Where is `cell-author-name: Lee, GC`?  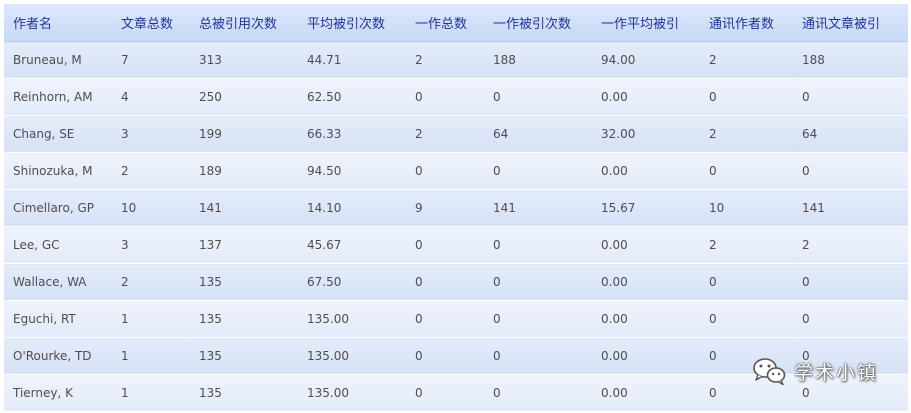
cell-author-name: Lee, GC is located at coordinates (58, 245).